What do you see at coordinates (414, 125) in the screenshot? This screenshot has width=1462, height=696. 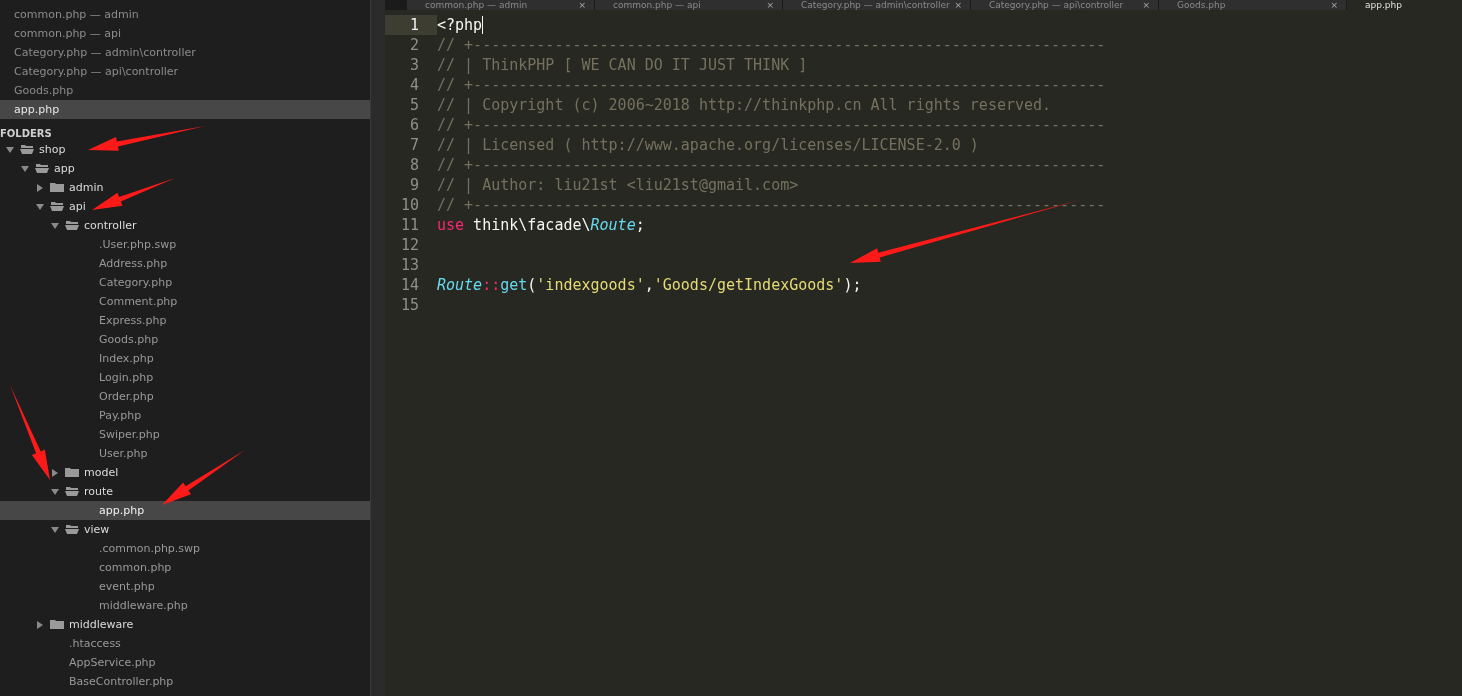 I see `line-number: 6` at bounding box center [414, 125].